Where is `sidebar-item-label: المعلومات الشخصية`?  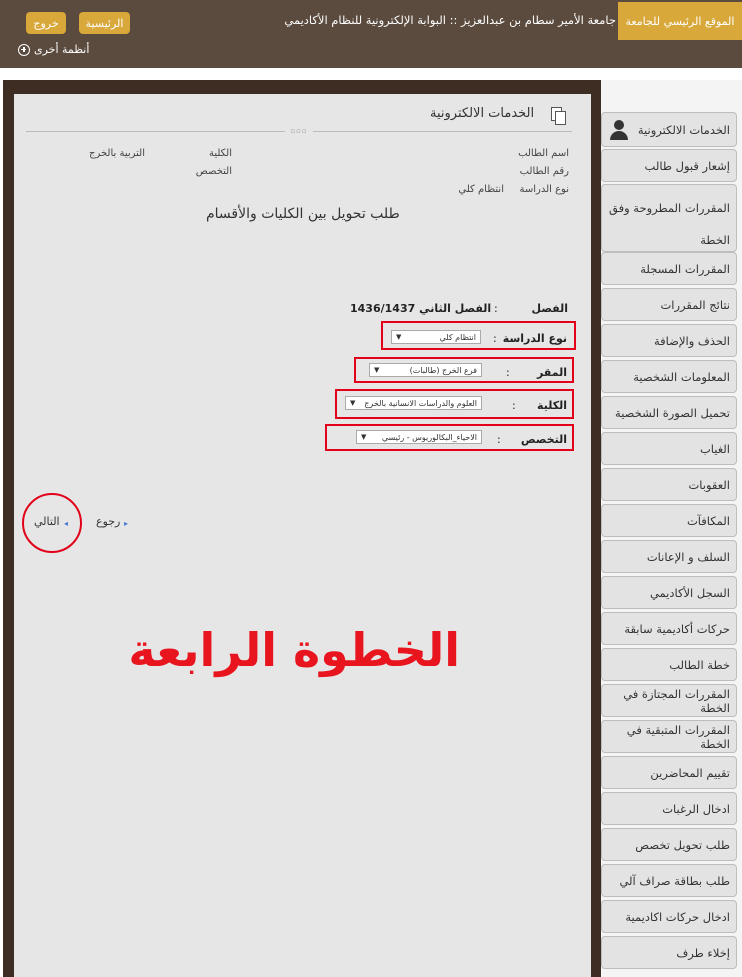 sidebar-item-label: المعلومات الشخصية is located at coordinates (681, 376).